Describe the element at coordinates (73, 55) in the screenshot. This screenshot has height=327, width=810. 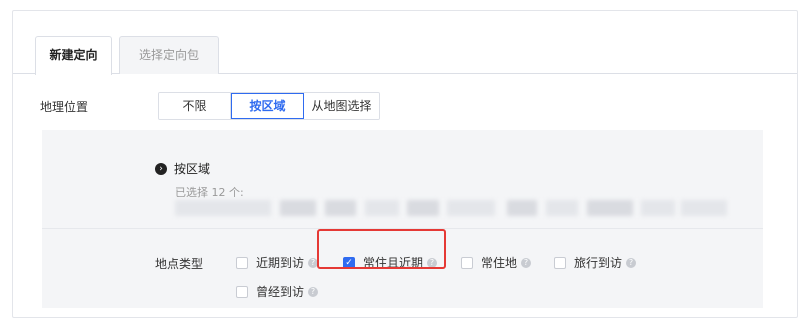
I see `tab-new-targeting: 新建定向` at that location.